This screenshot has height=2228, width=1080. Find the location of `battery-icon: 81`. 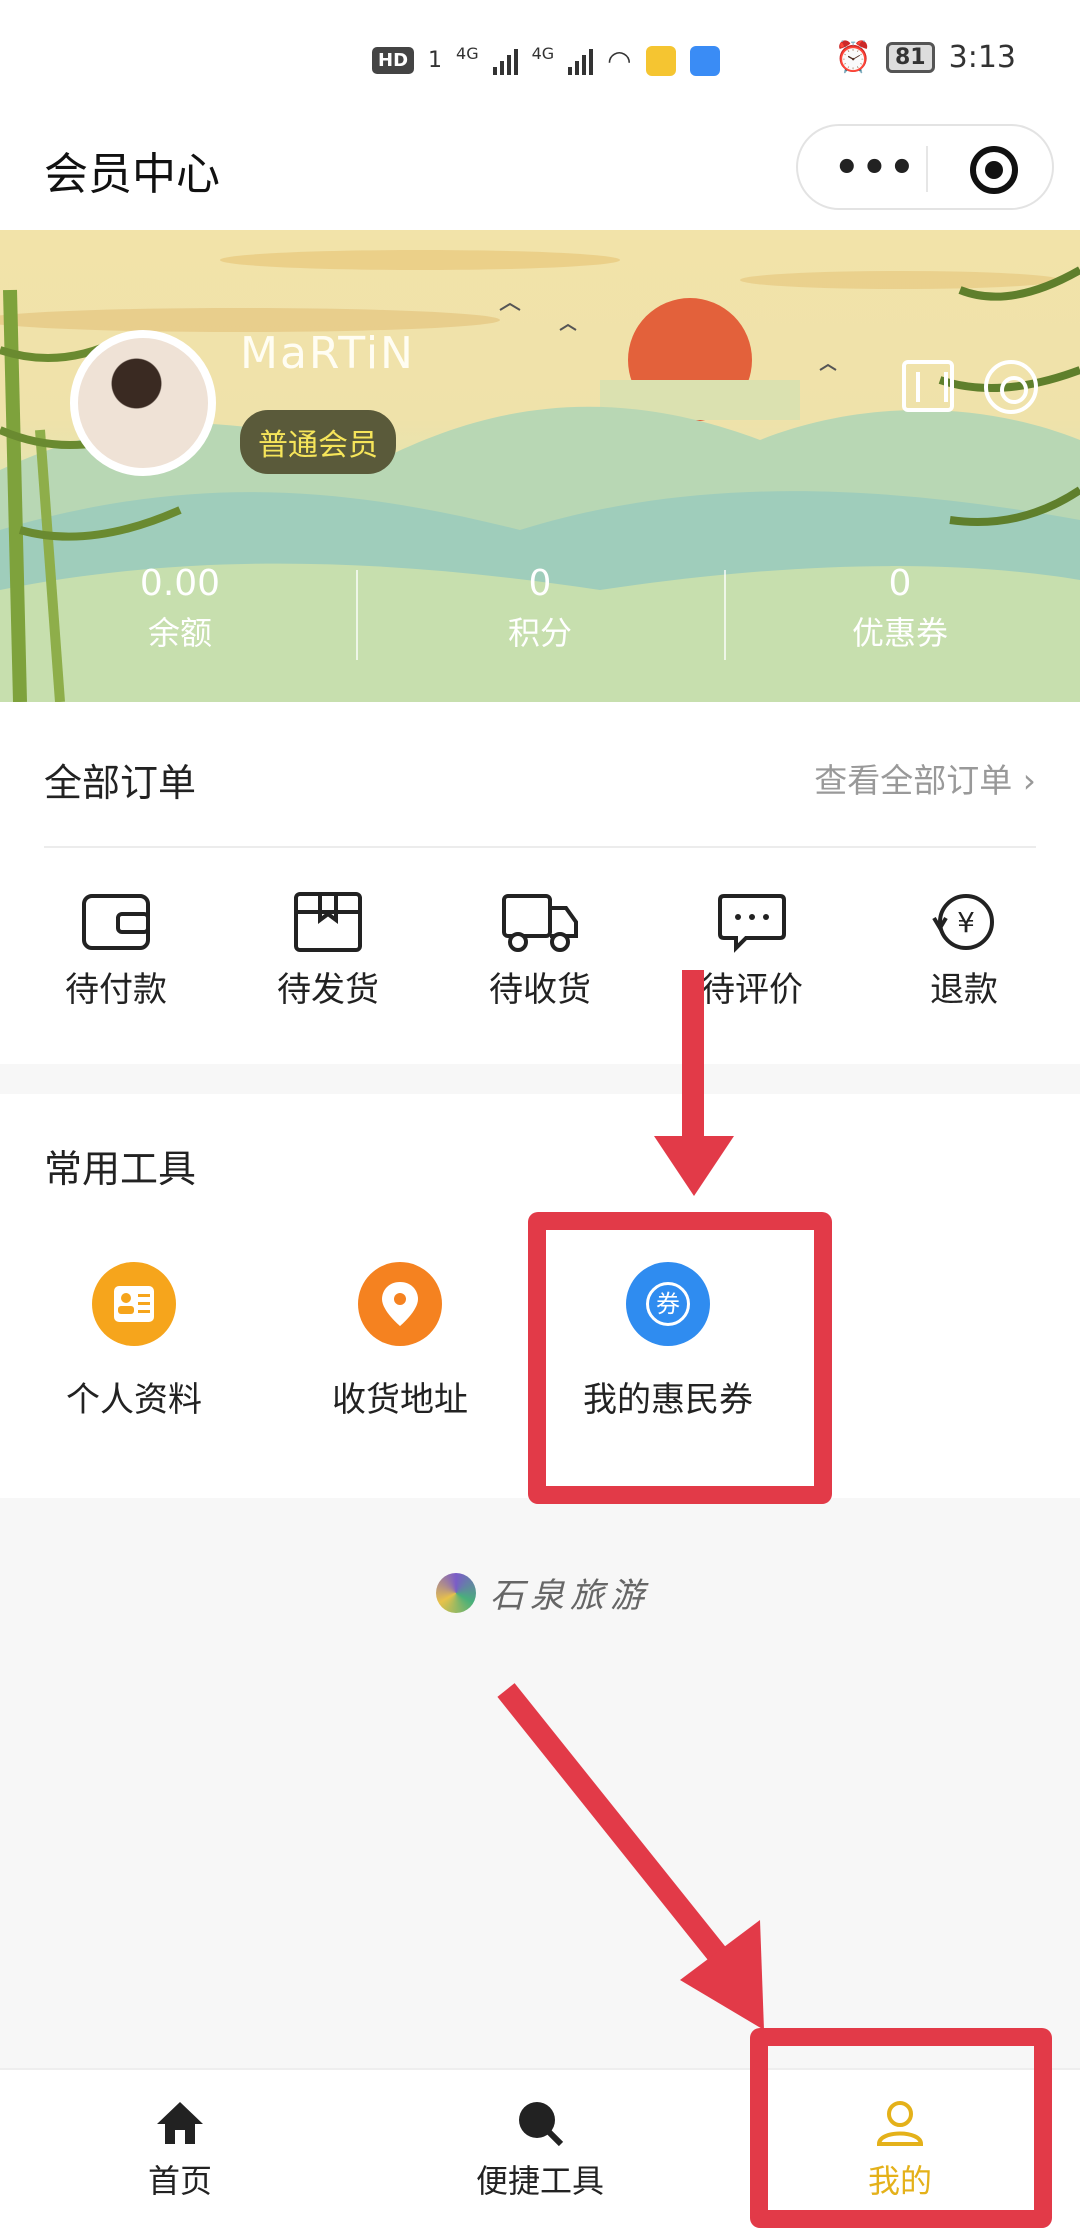

battery-icon: 81 is located at coordinates (910, 57).